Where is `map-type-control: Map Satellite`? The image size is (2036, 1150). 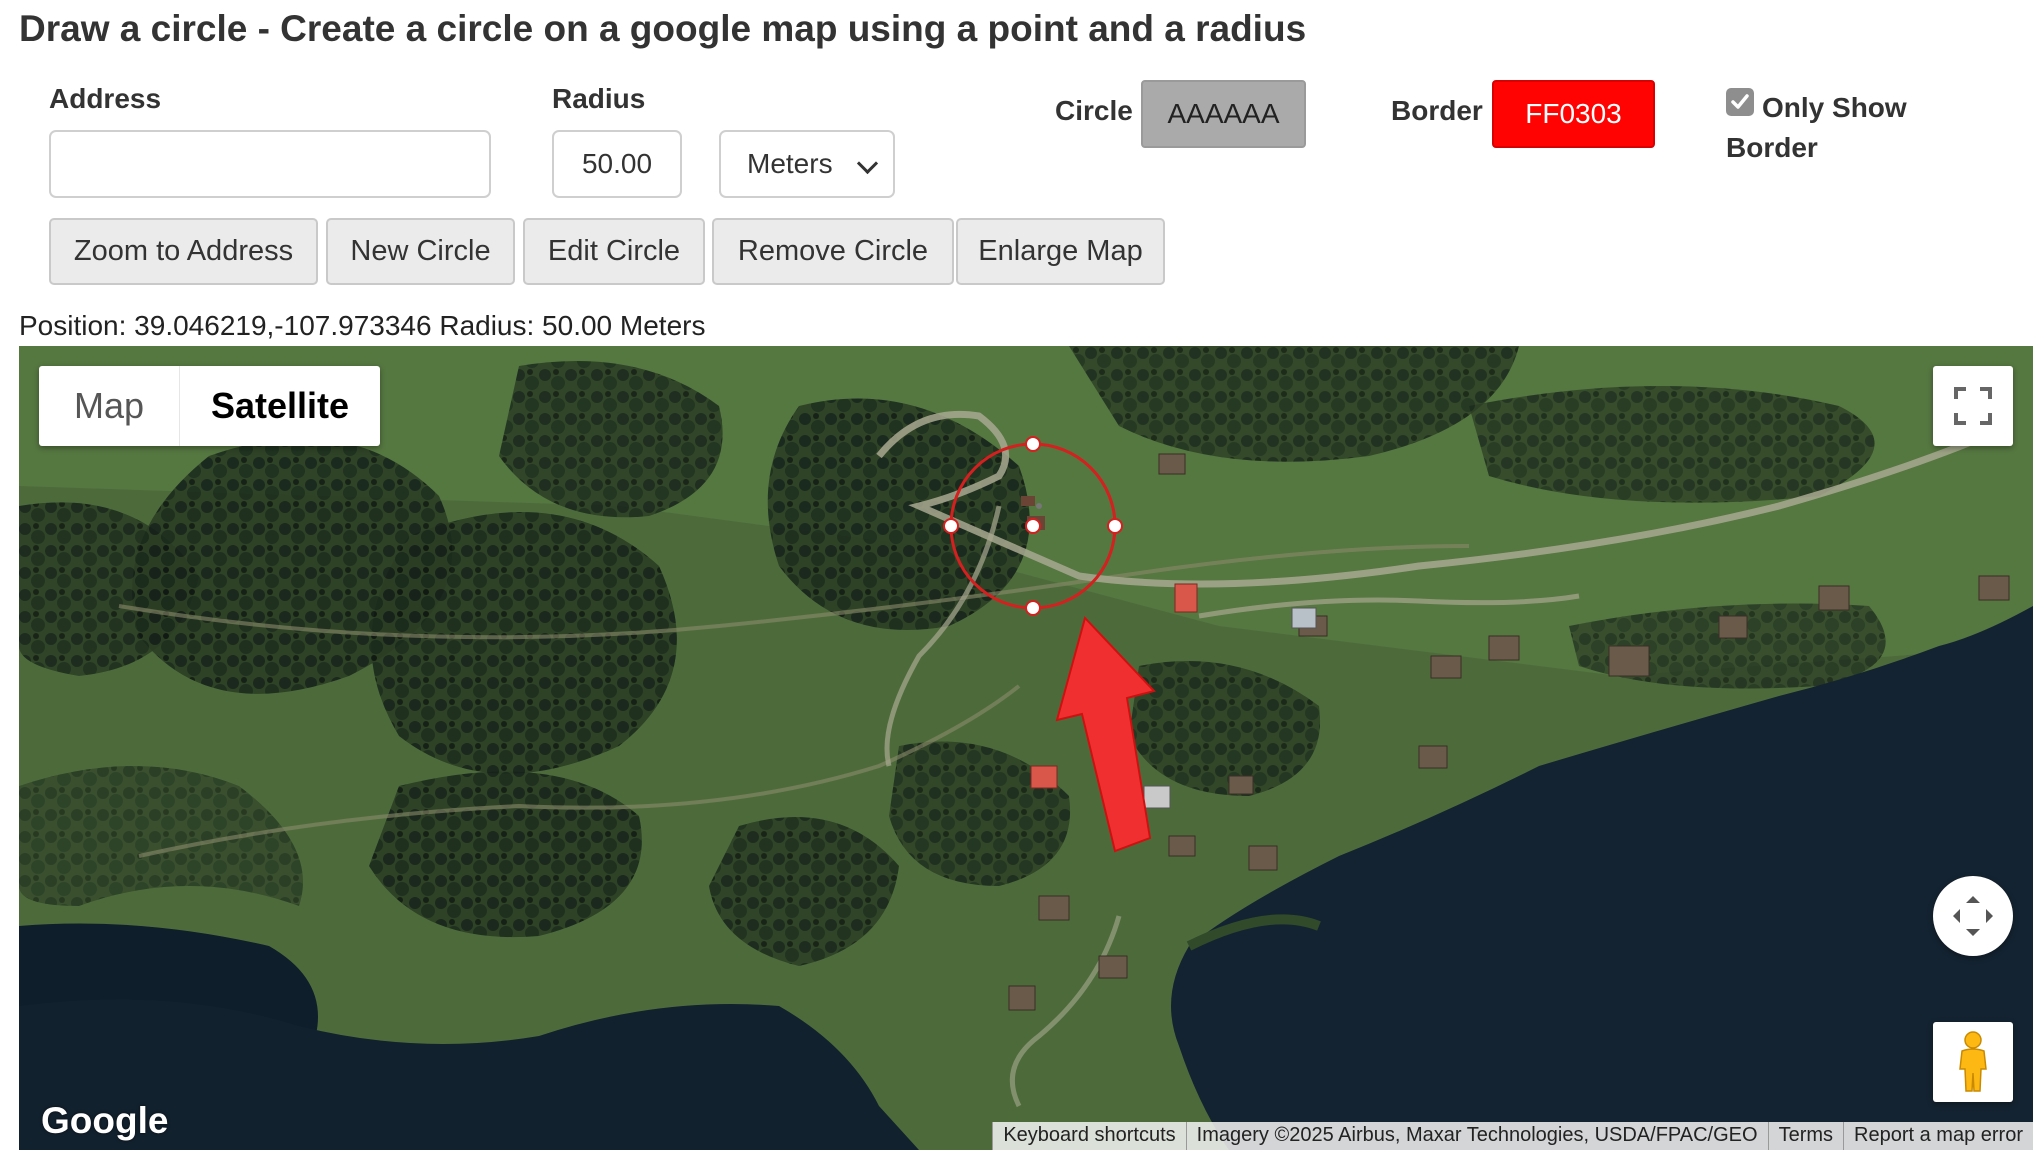 map-type-control: Map Satellite is located at coordinates (209, 406).